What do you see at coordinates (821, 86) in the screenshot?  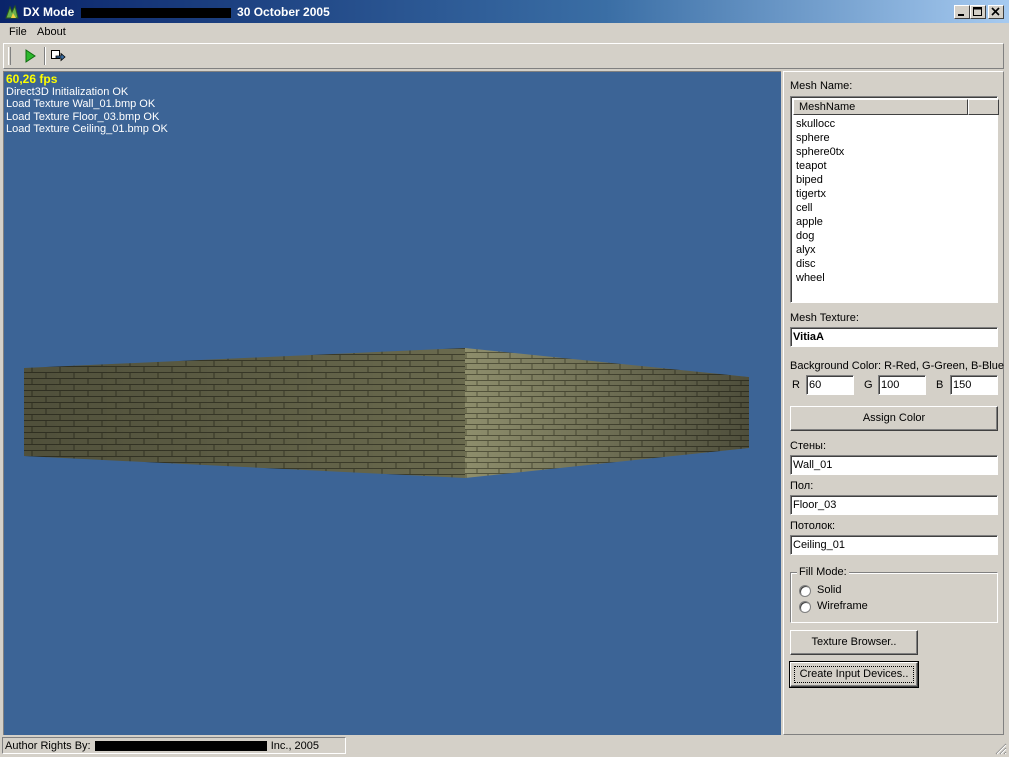 I see `mesh-name-label: Mesh Name:` at bounding box center [821, 86].